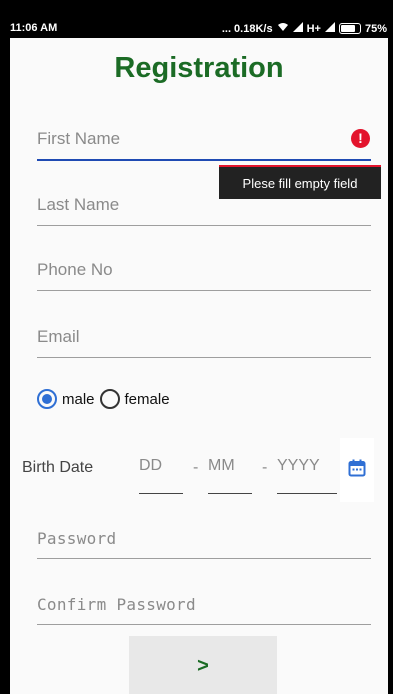  What do you see at coordinates (375, 28) in the screenshot?
I see `battery-level: 75%` at bounding box center [375, 28].